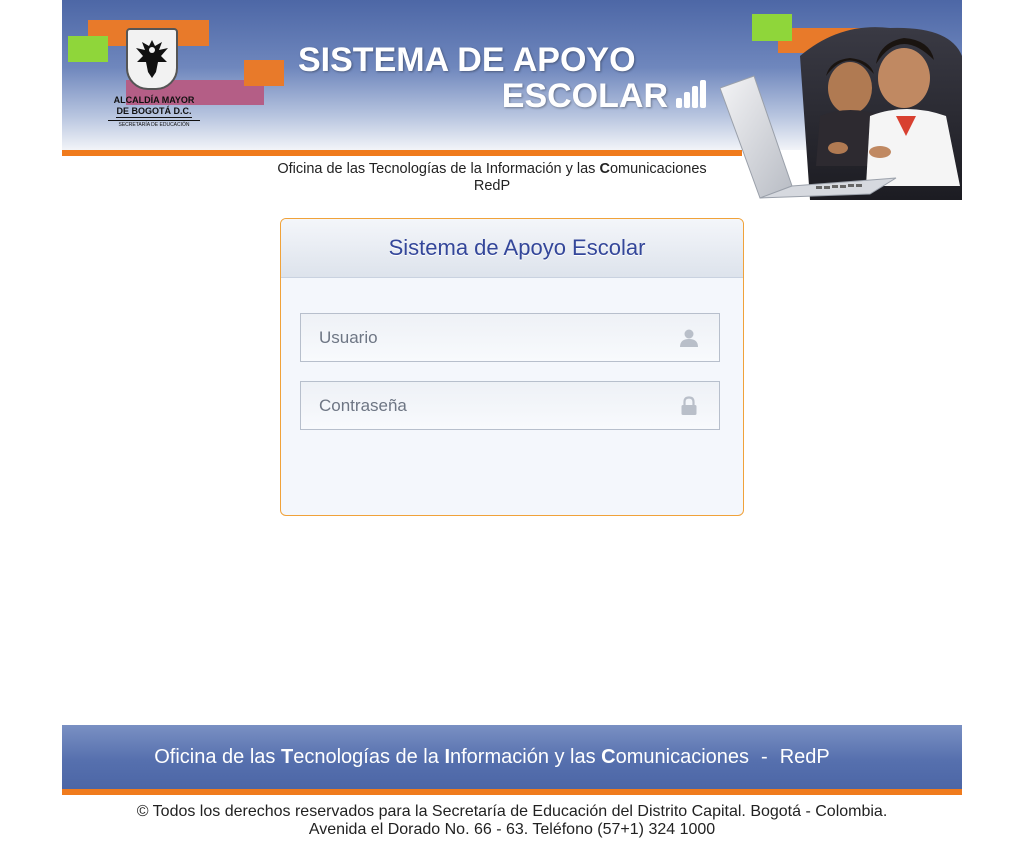 The image size is (1024, 846). Describe the element at coordinates (517, 247) in the screenshot. I see `login-title: Sistema de Apoyo Escolar` at that location.